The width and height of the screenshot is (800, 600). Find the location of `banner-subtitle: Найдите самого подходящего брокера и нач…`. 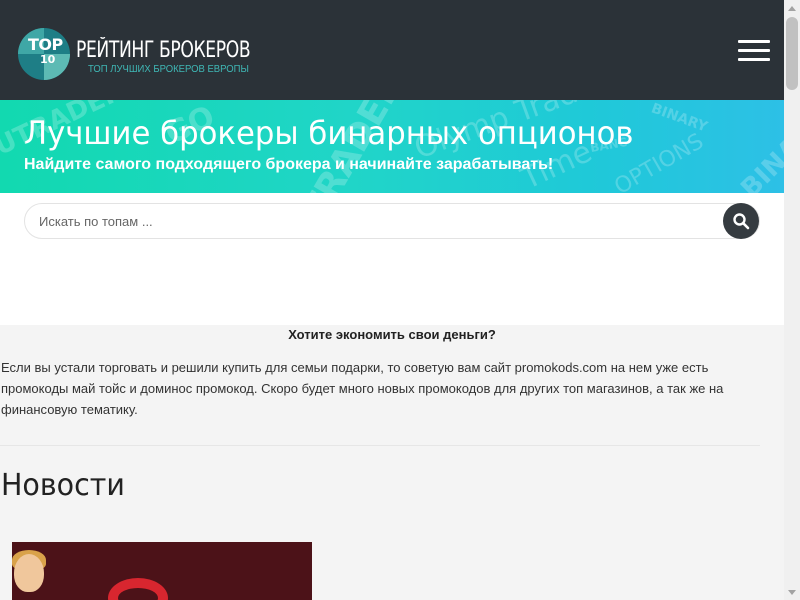

banner-subtitle: Найдите самого подходящего брокера и нач… is located at coordinates (289, 164).